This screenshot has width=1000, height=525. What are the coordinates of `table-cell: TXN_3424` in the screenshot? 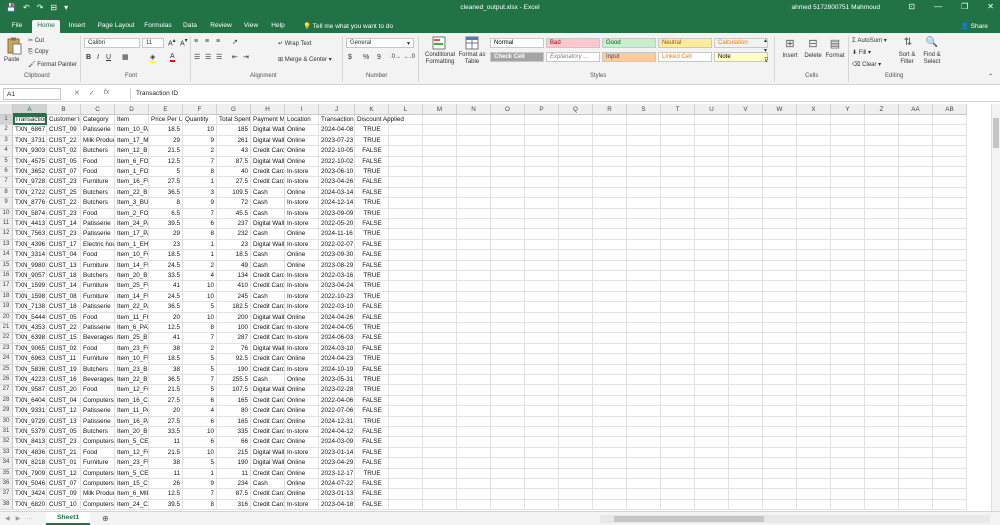 It's located at (30, 494).